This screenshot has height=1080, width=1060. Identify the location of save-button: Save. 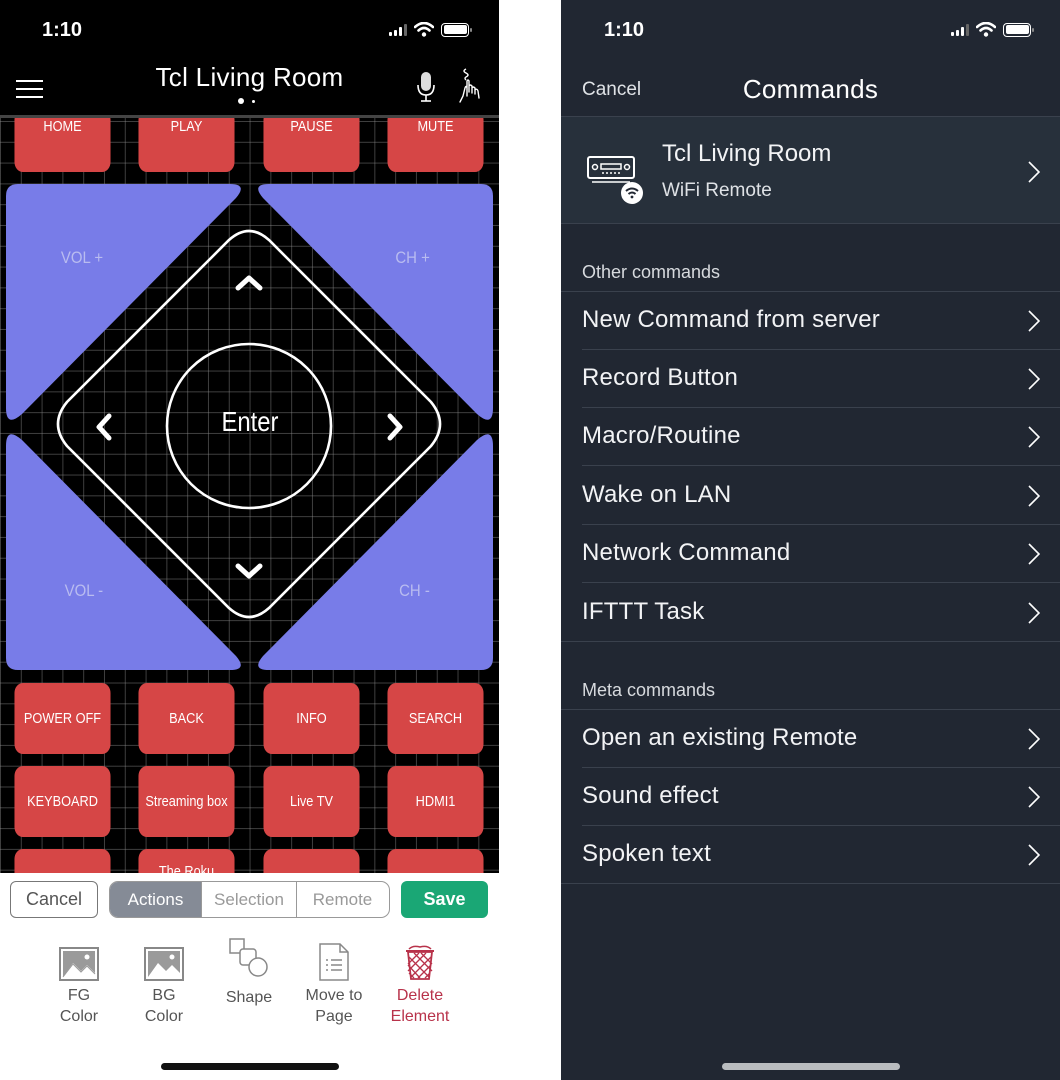
(444, 899).